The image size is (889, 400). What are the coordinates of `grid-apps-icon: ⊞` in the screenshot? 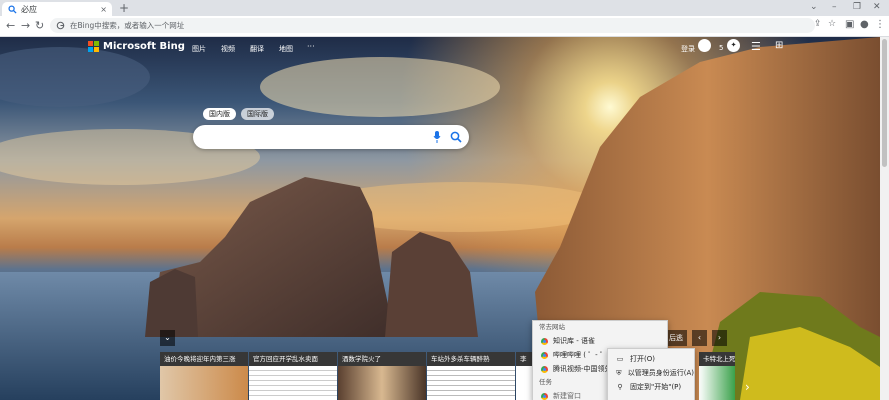 It's located at (779, 45).